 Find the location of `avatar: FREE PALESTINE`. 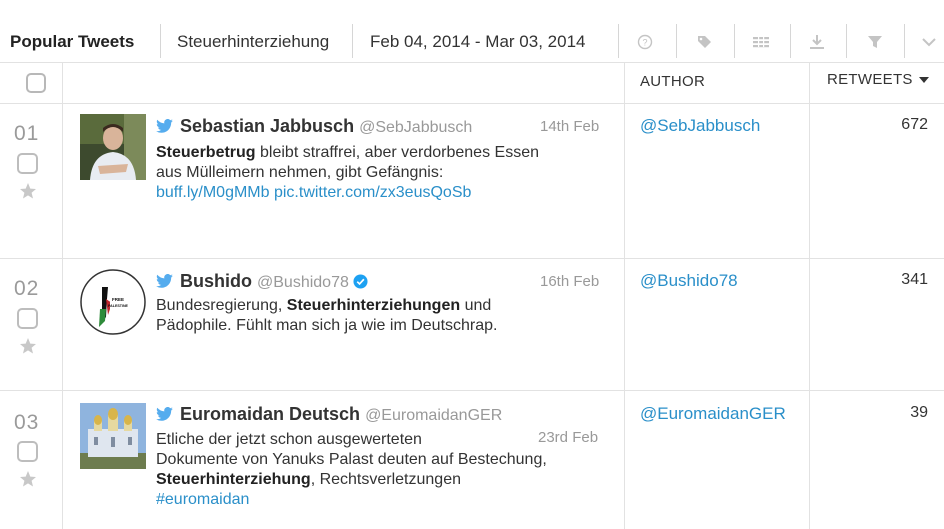

avatar: FREE PALESTINE is located at coordinates (113, 302).